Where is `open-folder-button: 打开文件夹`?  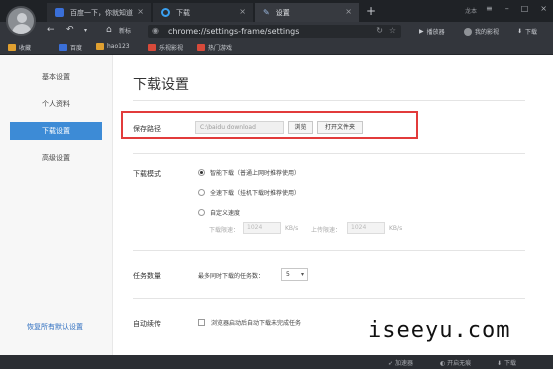 open-folder-button: 打开文件夹 is located at coordinates (340, 127).